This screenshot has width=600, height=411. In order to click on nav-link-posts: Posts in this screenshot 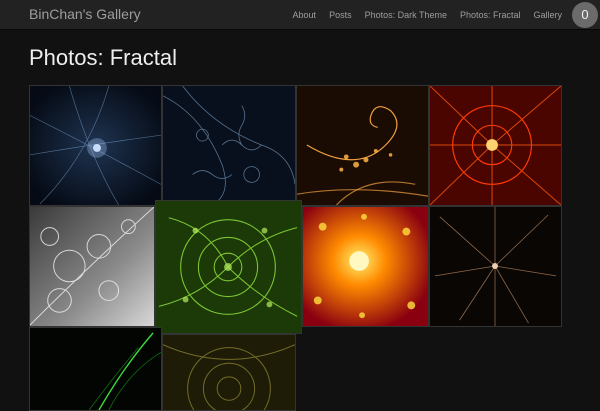, I will do `click(340, 15)`.